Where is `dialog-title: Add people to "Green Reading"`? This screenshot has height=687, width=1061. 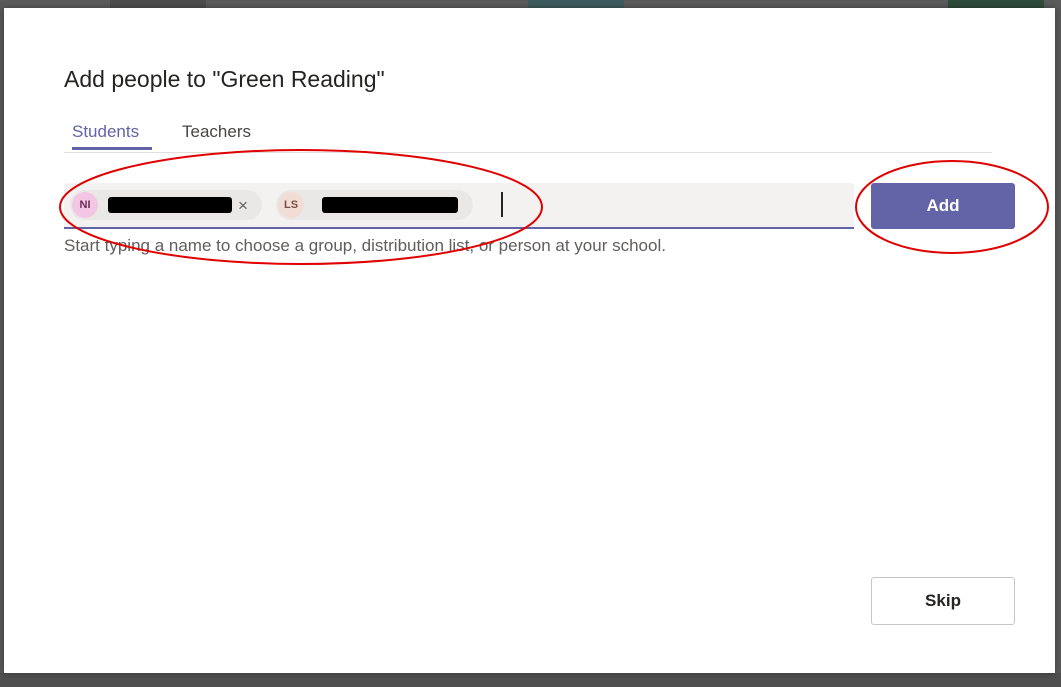 dialog-title: Add people to "Green Reading" is located at coordinates (224, 79).